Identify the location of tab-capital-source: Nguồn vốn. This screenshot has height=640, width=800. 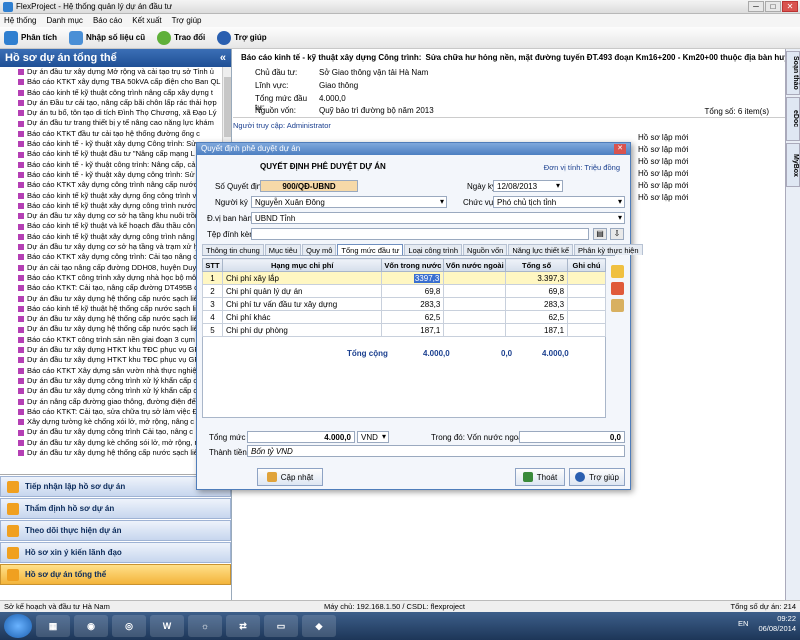
(485, 249).